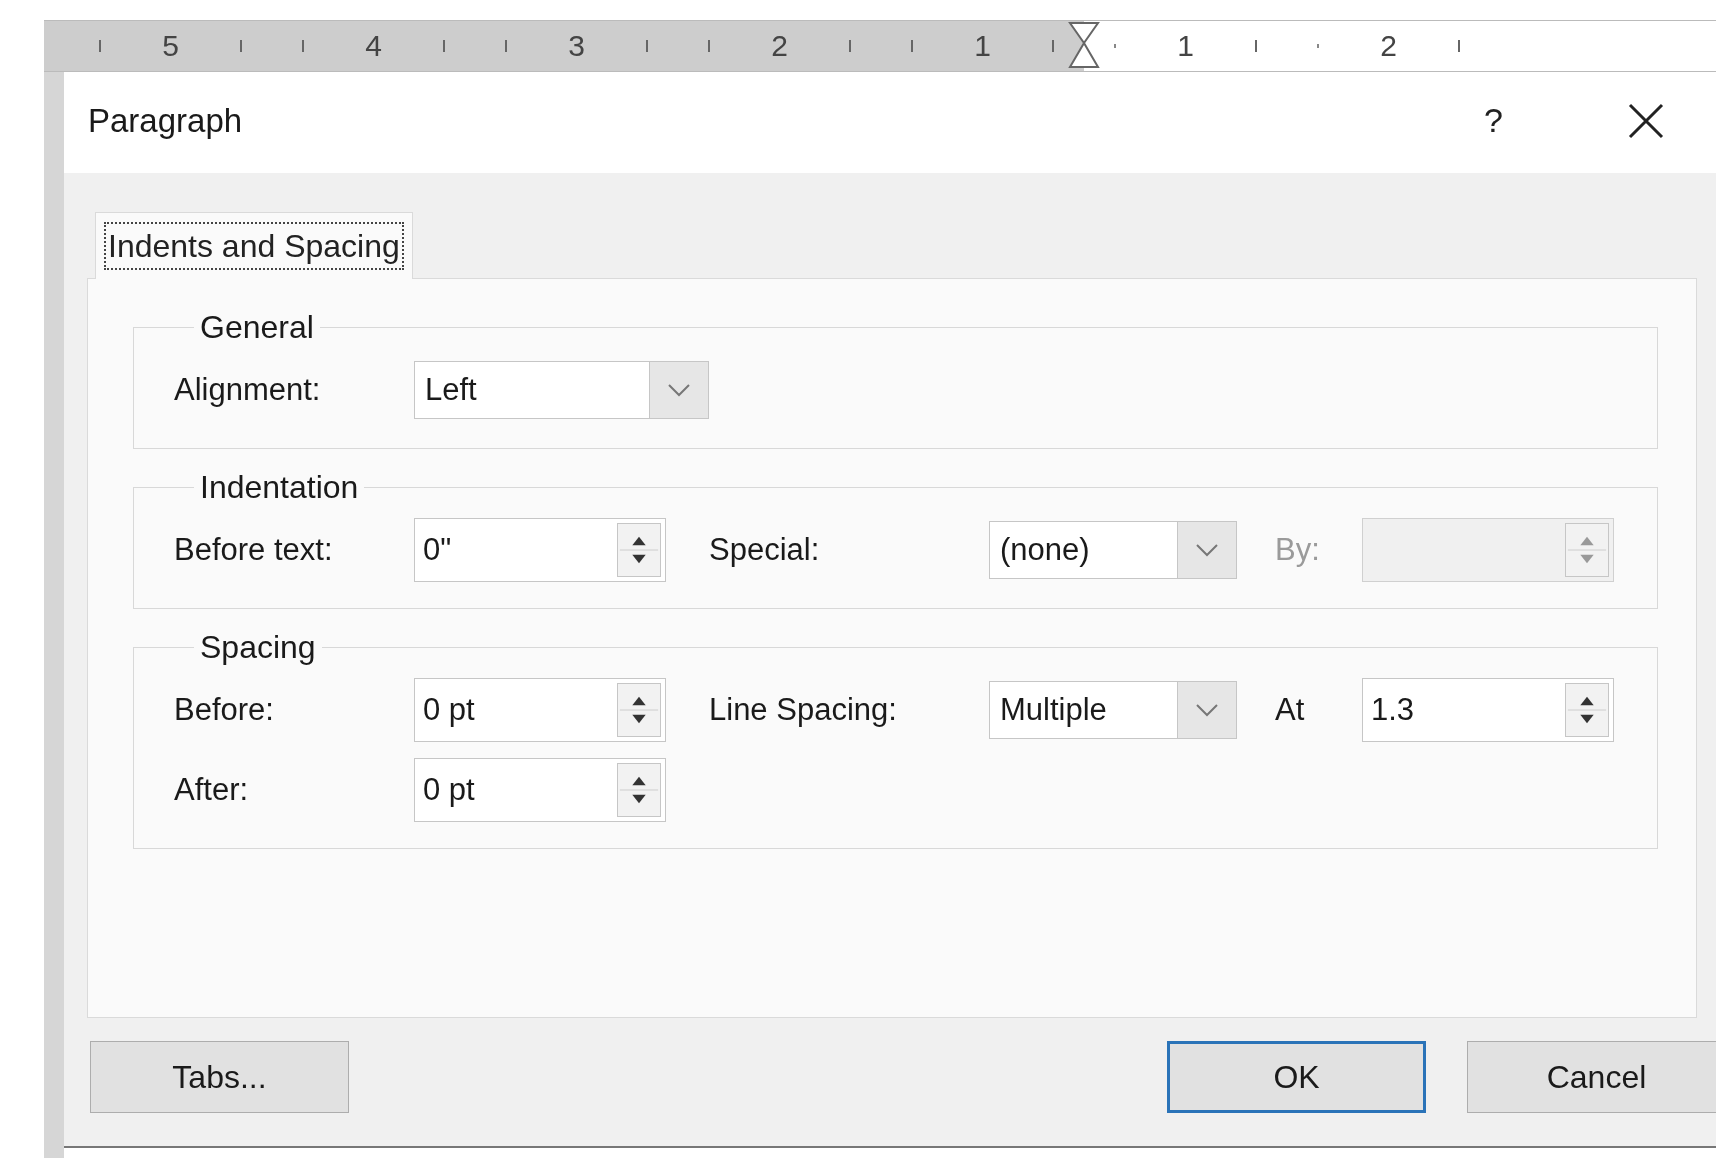 The height and width of the screenshot is (1158, 1716). Describe the element at coordinates (254, 550) in the screenshot. I see `field-label: Before text:` at that location.